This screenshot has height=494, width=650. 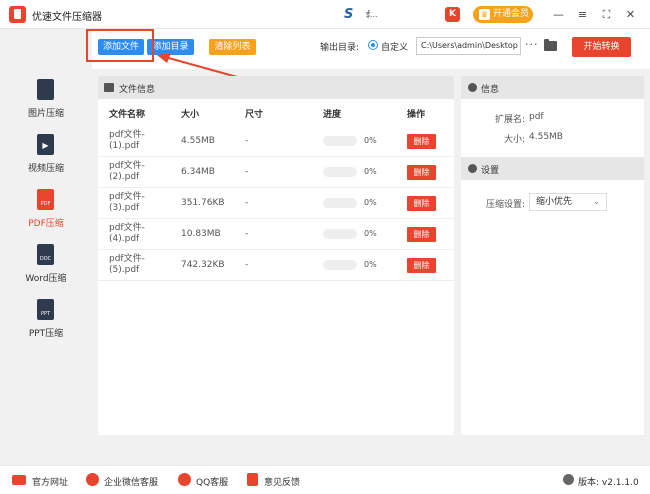 What do you see at coordinates (46, 279) in the screenshot?
I see `sidebar-item-label: Word压缩` at bounding box center [46, 279].